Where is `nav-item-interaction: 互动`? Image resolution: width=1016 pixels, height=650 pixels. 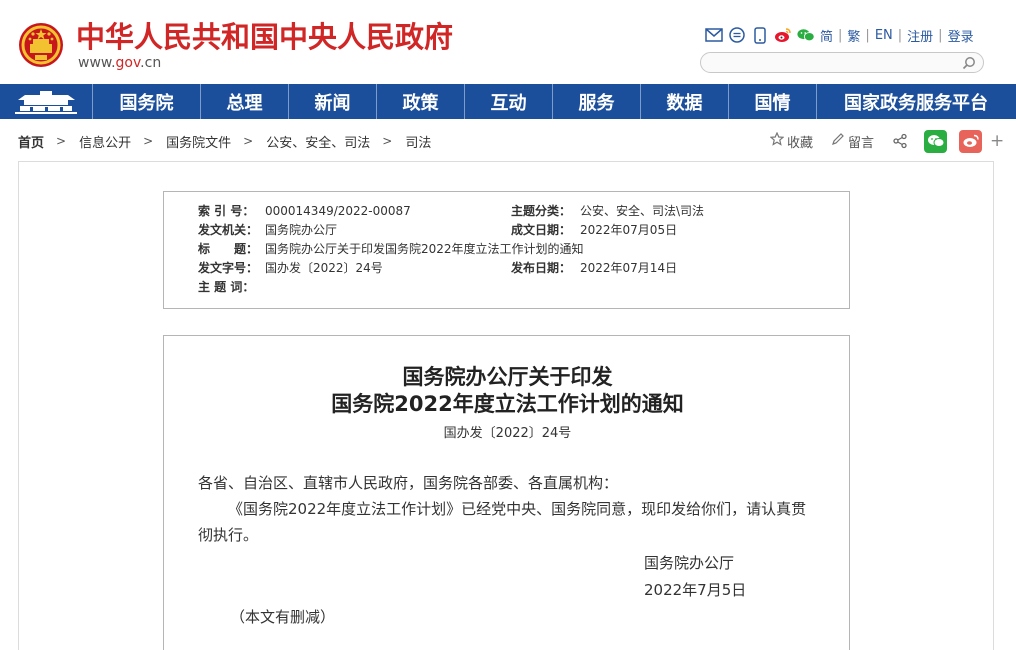
nav-item-interaction: 互动 is located at coordinates (509, 101).